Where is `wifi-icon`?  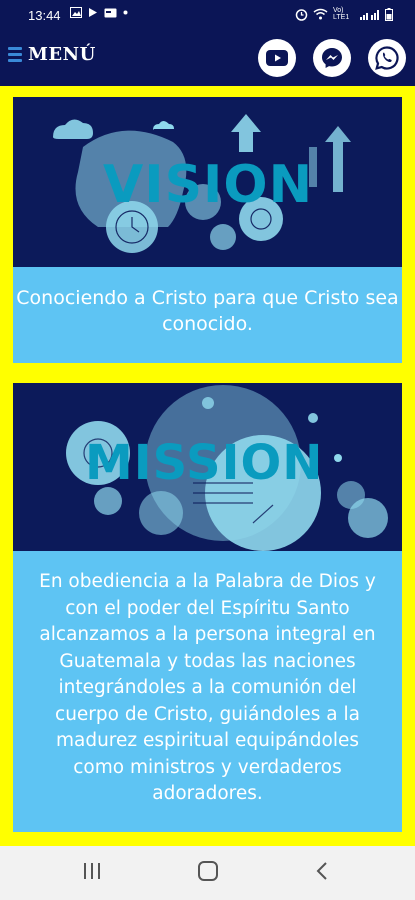 wifi-icon is located at coordinates (320, 14).